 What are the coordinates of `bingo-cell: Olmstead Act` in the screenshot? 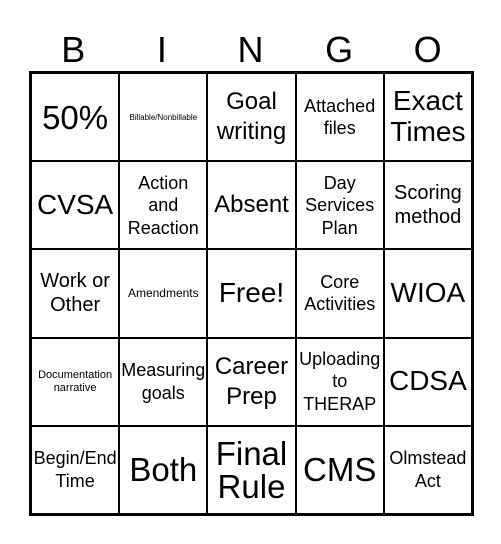 It's located at (427, 469).